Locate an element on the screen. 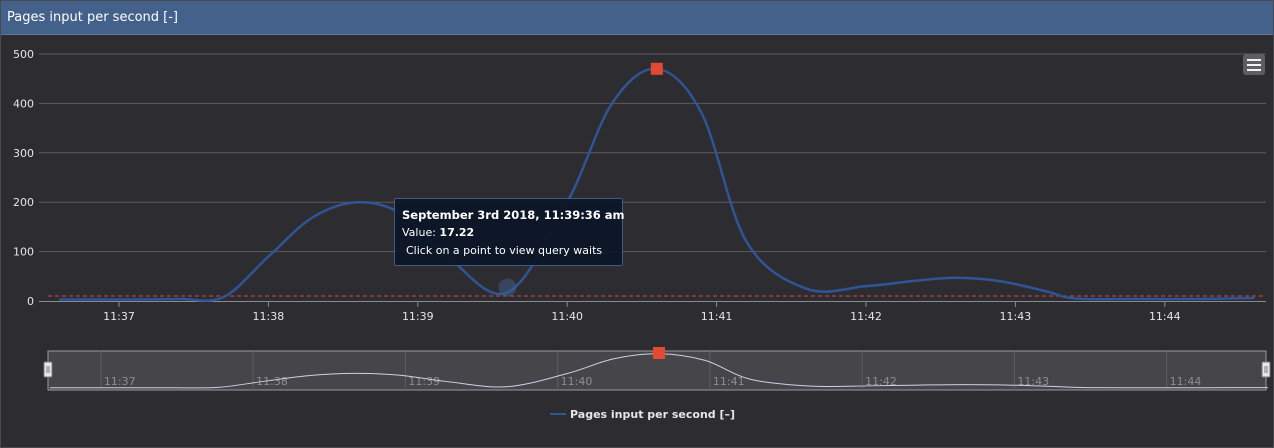 The image size is (1274, 448). x-tick-label: 11:40 is located at coordinates (567, 316).